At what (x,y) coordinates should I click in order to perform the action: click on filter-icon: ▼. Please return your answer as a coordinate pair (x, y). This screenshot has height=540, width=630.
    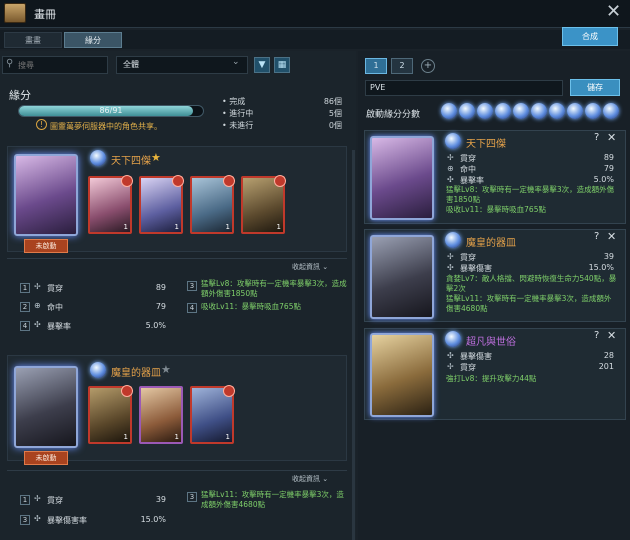
    Looking at the image, I should click on (262, 65).